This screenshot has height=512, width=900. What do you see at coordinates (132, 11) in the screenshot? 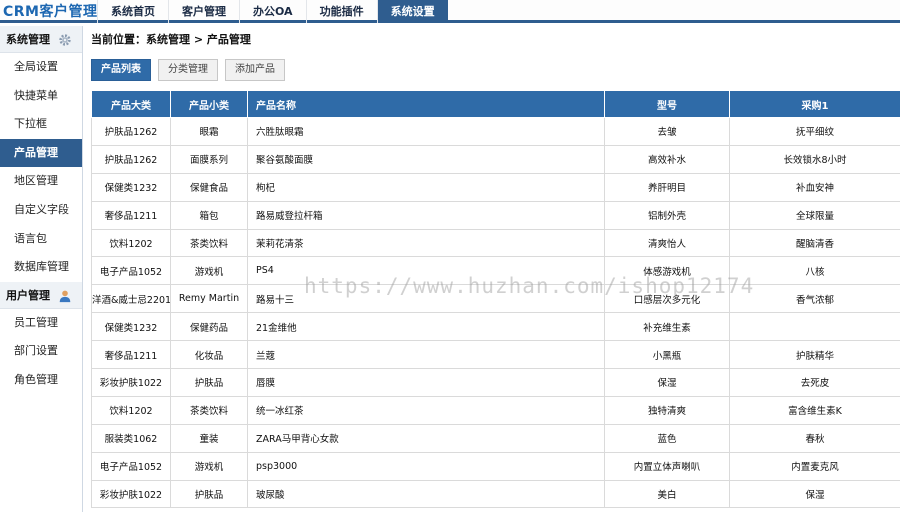
I see `nav-home: 系统首页` at bounding box center [132, 11].